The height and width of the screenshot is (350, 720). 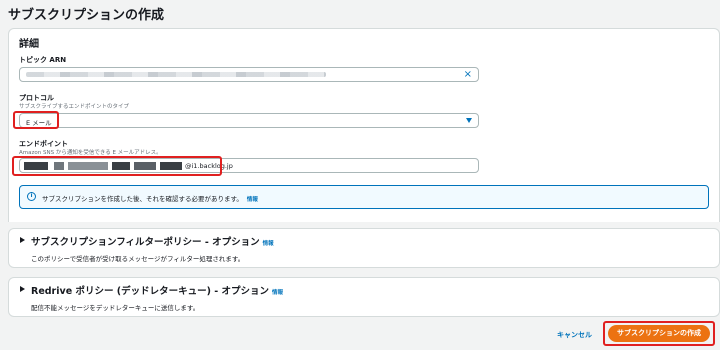 What do you see at coordinates (90, 153) in the screenshot?
I see `endpoint-description: Amazon SNS から通知を受信できる E メールアドレス。` at bounding box center [90, 153].